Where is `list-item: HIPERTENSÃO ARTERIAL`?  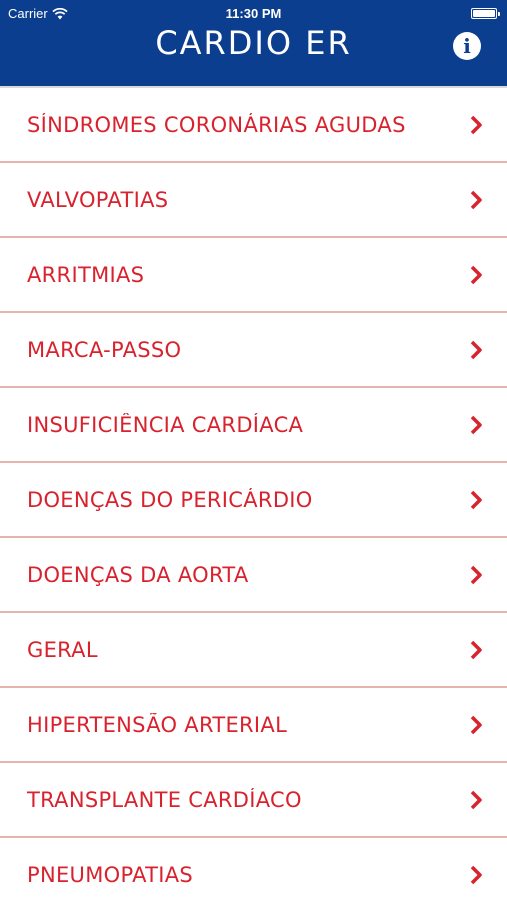 list-item: HIPERTENSÃO ARTERIAL is located at coordinates (253, 725).